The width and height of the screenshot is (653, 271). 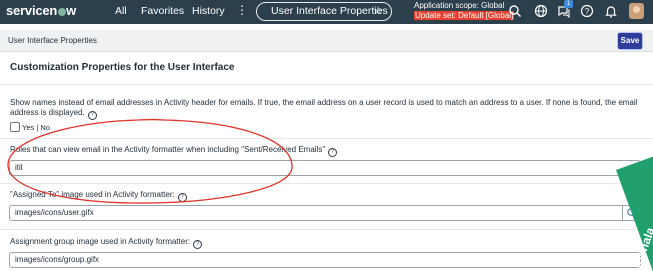 What do you see at coordinates (636, 11) in the screenshot?
I see `avatar` at bounding box center [636, 11].